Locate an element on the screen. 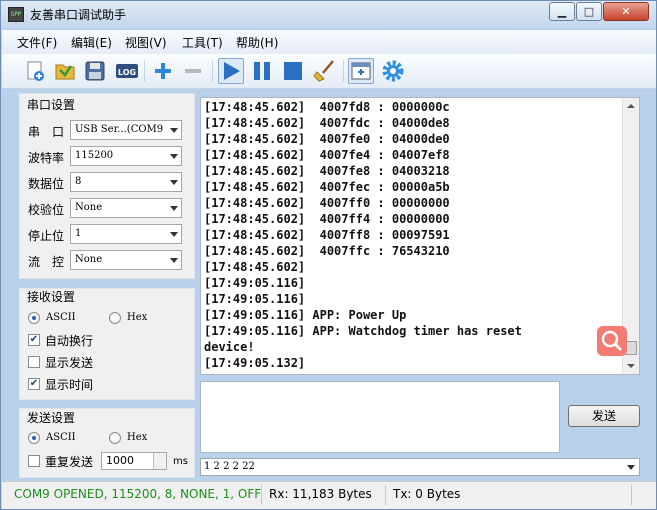  clear-button is located at coordinates (325, 71).